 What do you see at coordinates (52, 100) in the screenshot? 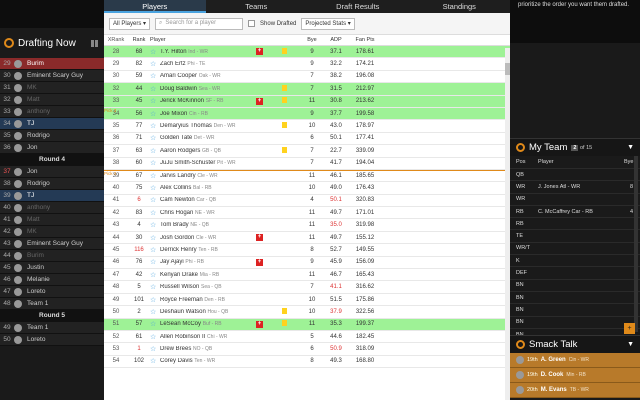
I see `draft-pick-row: 32 Matt` at bounding box center [52, 100].